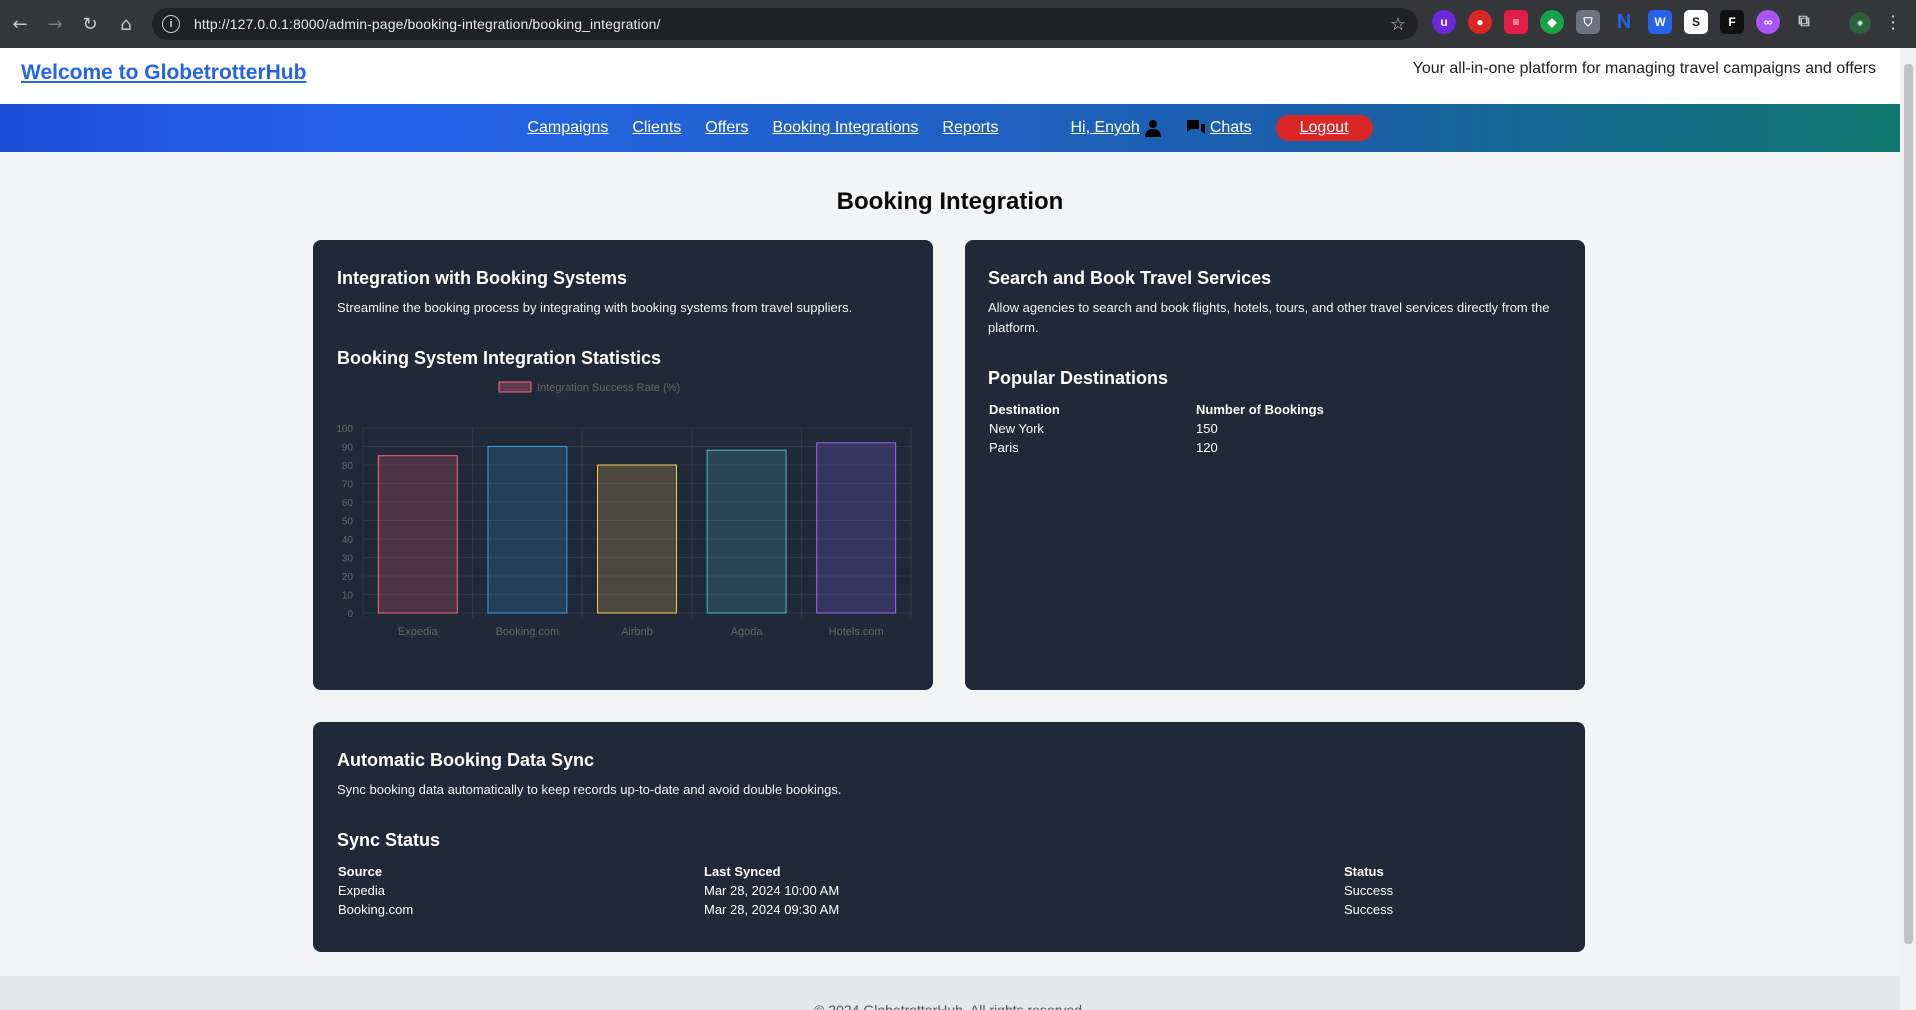 This screenshot has height=1010, width=1916. Describe the element at coordinates (747, 632) in the screenshot. I see `x-tick-label: Agoda` at that location.